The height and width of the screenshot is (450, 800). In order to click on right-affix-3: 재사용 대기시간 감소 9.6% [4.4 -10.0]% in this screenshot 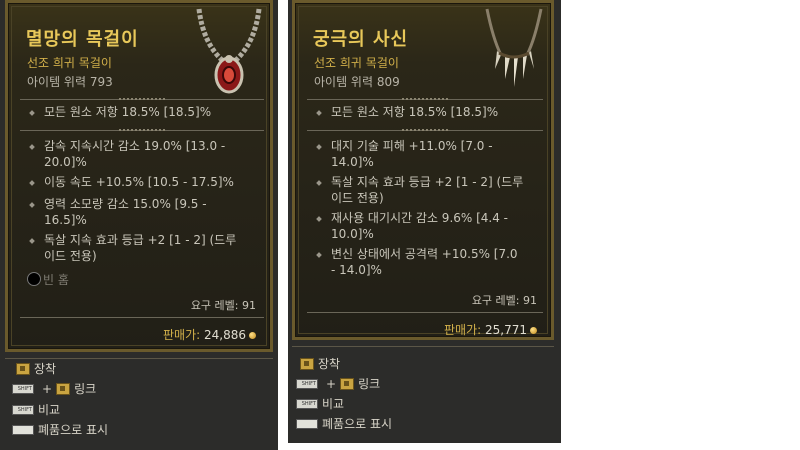, I will do `click(420, 226)`.